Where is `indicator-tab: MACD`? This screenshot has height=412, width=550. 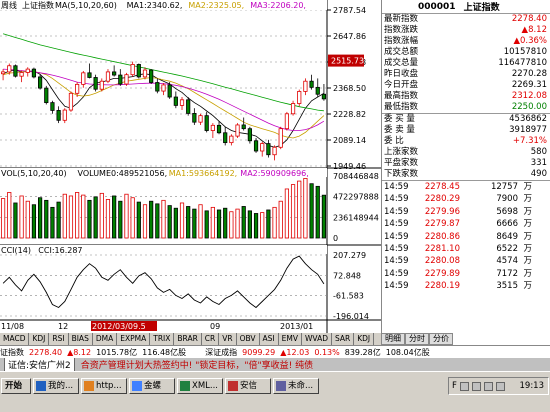 indicator-tab: MACD is located at coordinates (15, 339).